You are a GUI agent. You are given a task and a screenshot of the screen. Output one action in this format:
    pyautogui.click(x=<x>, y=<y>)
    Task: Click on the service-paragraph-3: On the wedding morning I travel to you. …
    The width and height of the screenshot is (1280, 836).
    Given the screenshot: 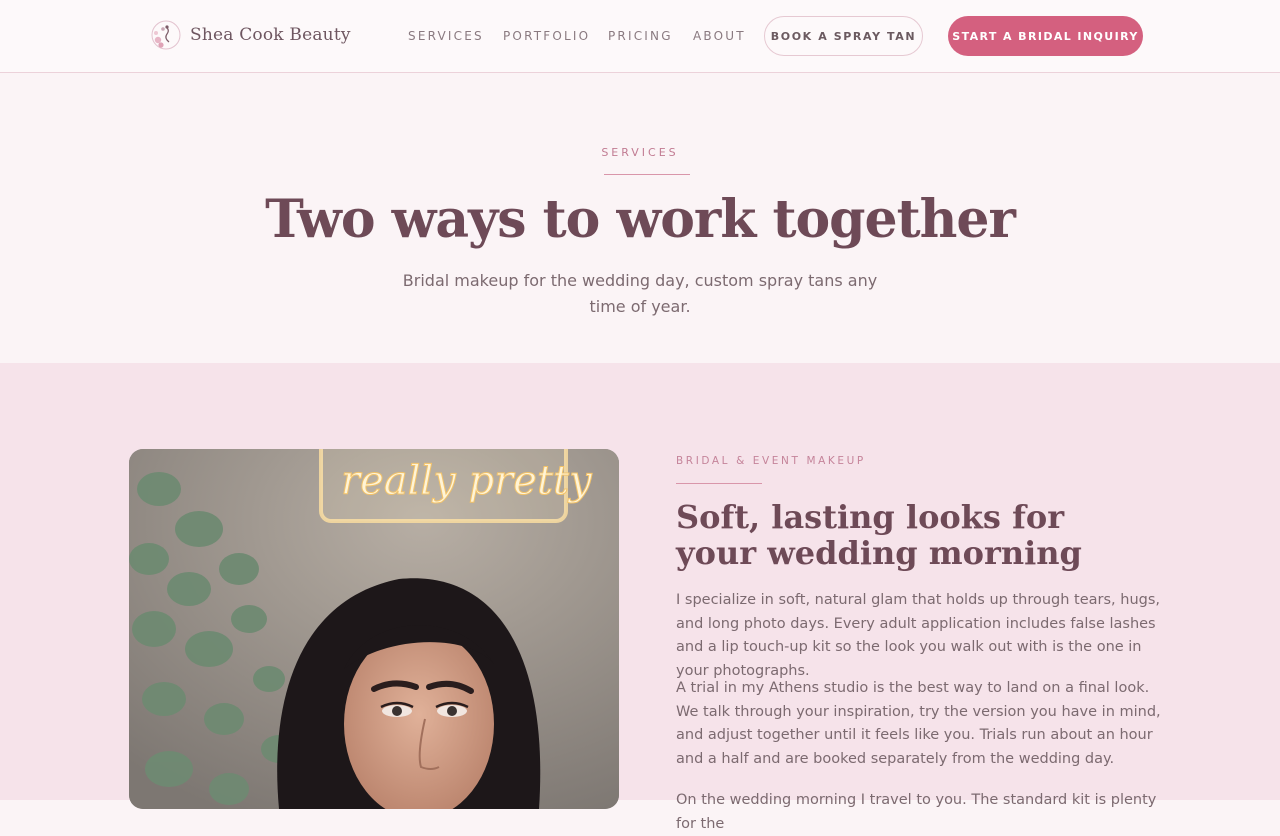 What is the action you would take?
    pyautogui.click(x=916, y=812)
    